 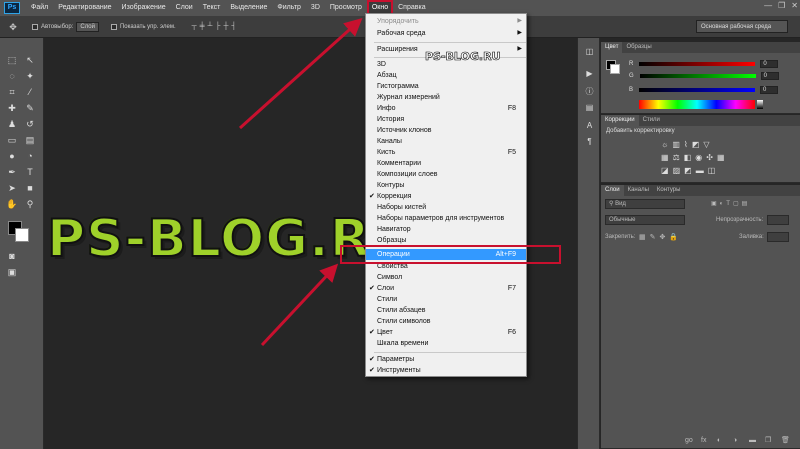 What do you see at coordinates (35, 26) in the screenshot?
I see `autoselect-checkbox` at bounding box center [35, 26].